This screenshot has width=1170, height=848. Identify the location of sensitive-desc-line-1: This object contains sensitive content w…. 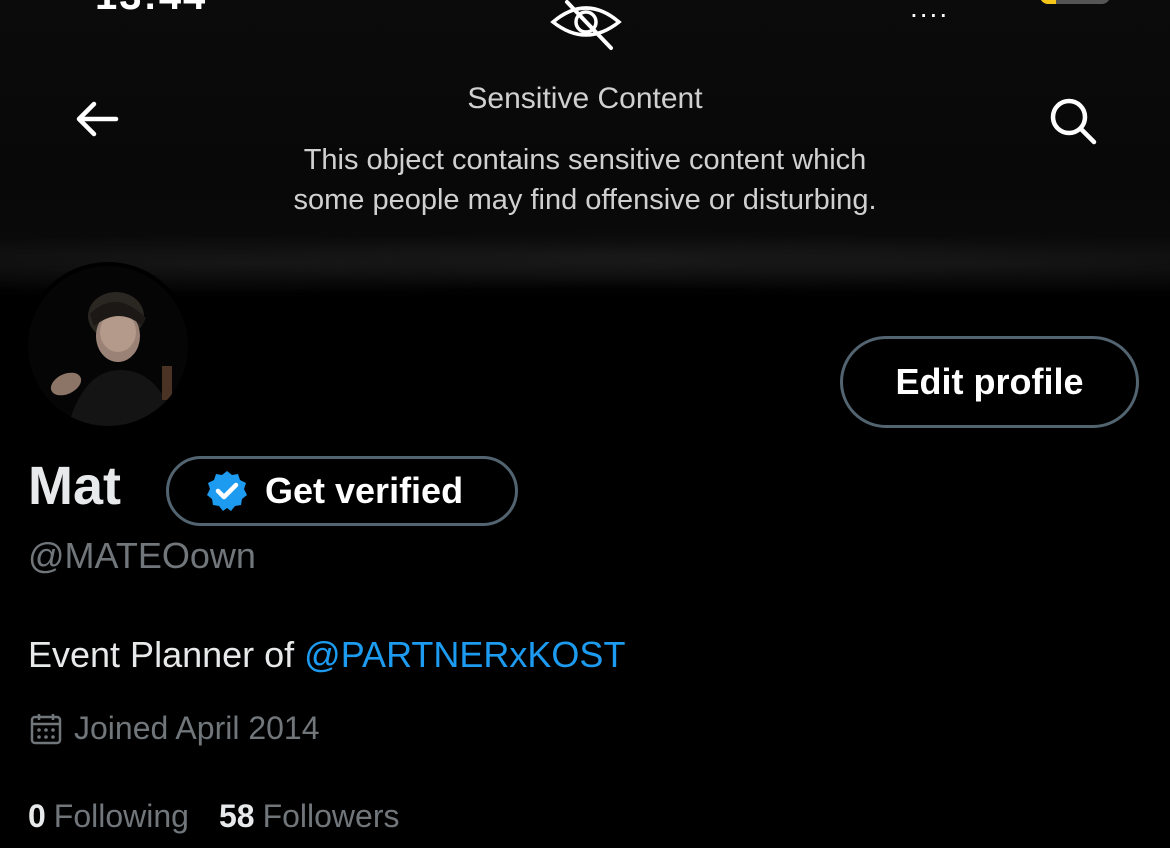
(585, 160).